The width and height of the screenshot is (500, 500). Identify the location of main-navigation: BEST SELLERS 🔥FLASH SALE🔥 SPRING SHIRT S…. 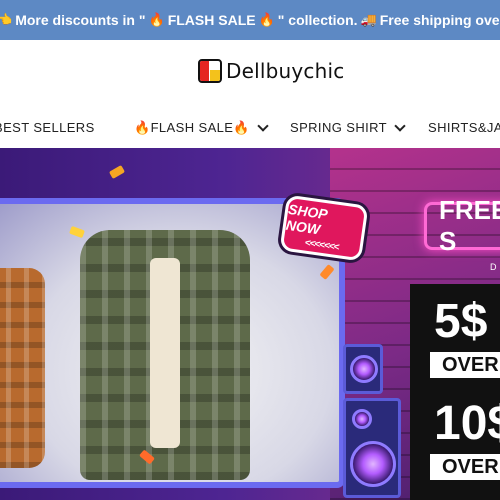
(250, 128).